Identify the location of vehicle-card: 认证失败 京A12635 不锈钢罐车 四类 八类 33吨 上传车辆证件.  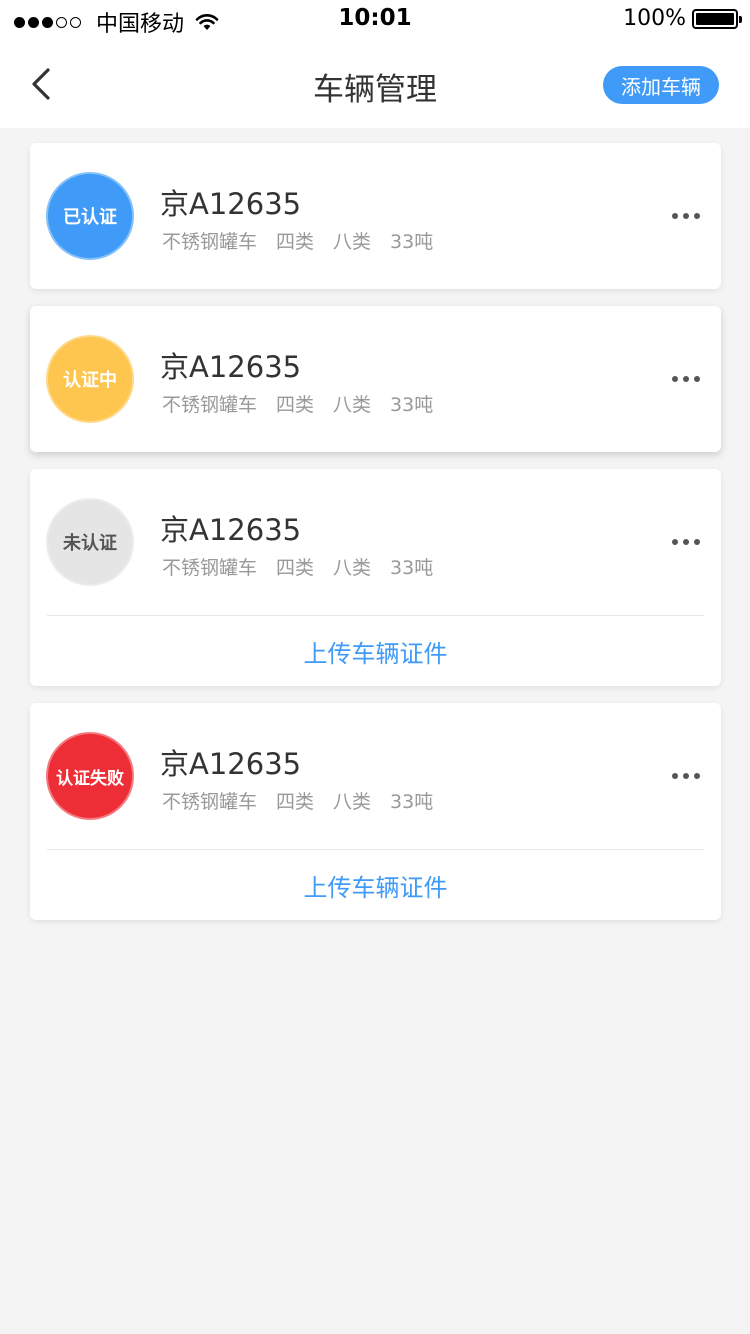
(375, 811).